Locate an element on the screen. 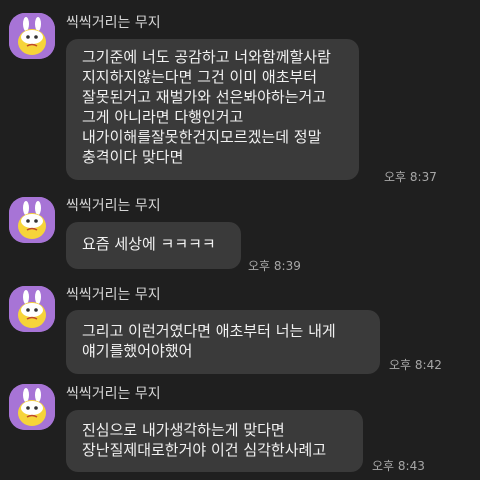 The image size is (480, 480). message-line: 장난질제대로한거야 이건 심각한사례고 is located at coordinates (204, 450).